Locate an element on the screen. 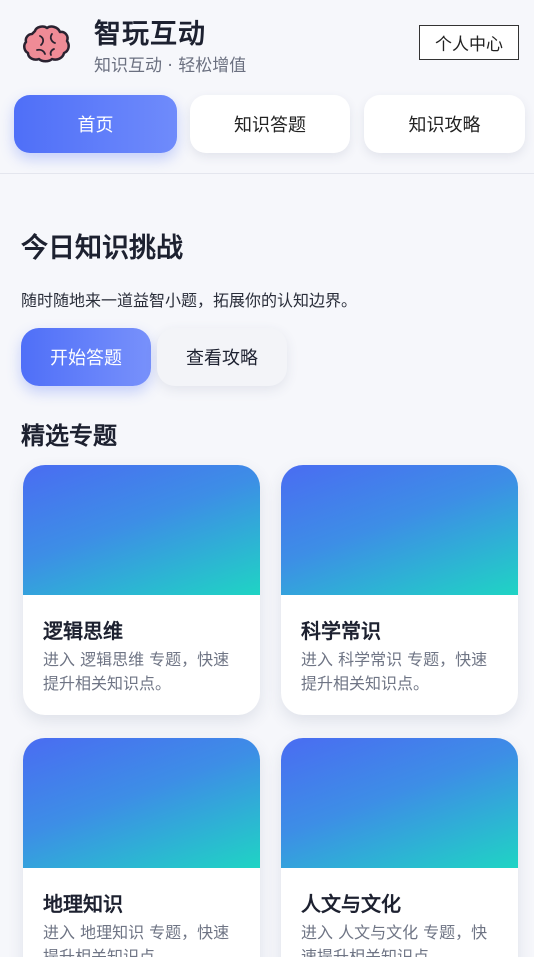  topic-card-science: 科学常识 进入 科学常识 专题，快速提升相关知识点。 is located at coordinates (399, 590).